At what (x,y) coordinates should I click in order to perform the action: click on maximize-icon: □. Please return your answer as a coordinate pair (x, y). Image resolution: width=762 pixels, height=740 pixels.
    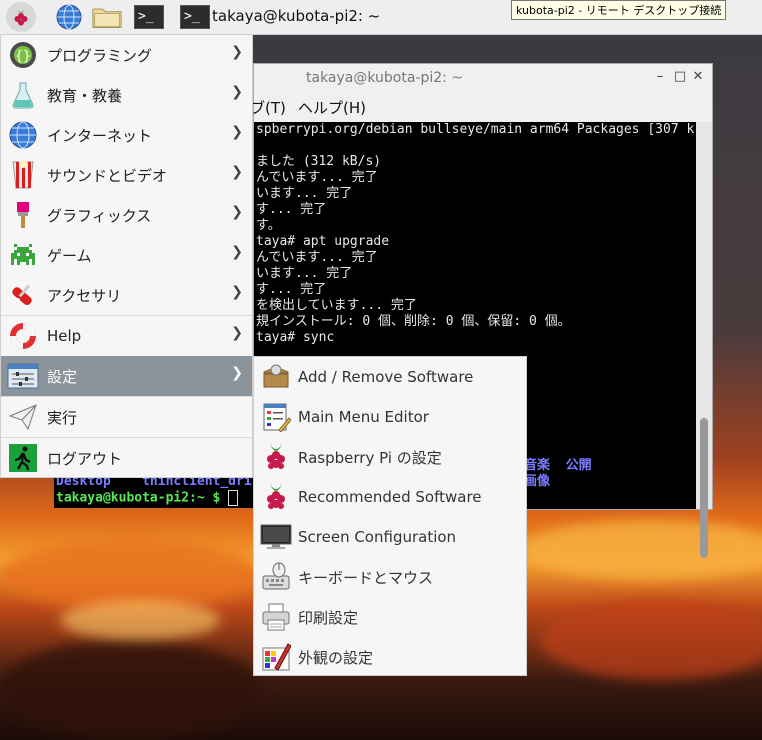
    Looking at the image, I should click on (680, 77).